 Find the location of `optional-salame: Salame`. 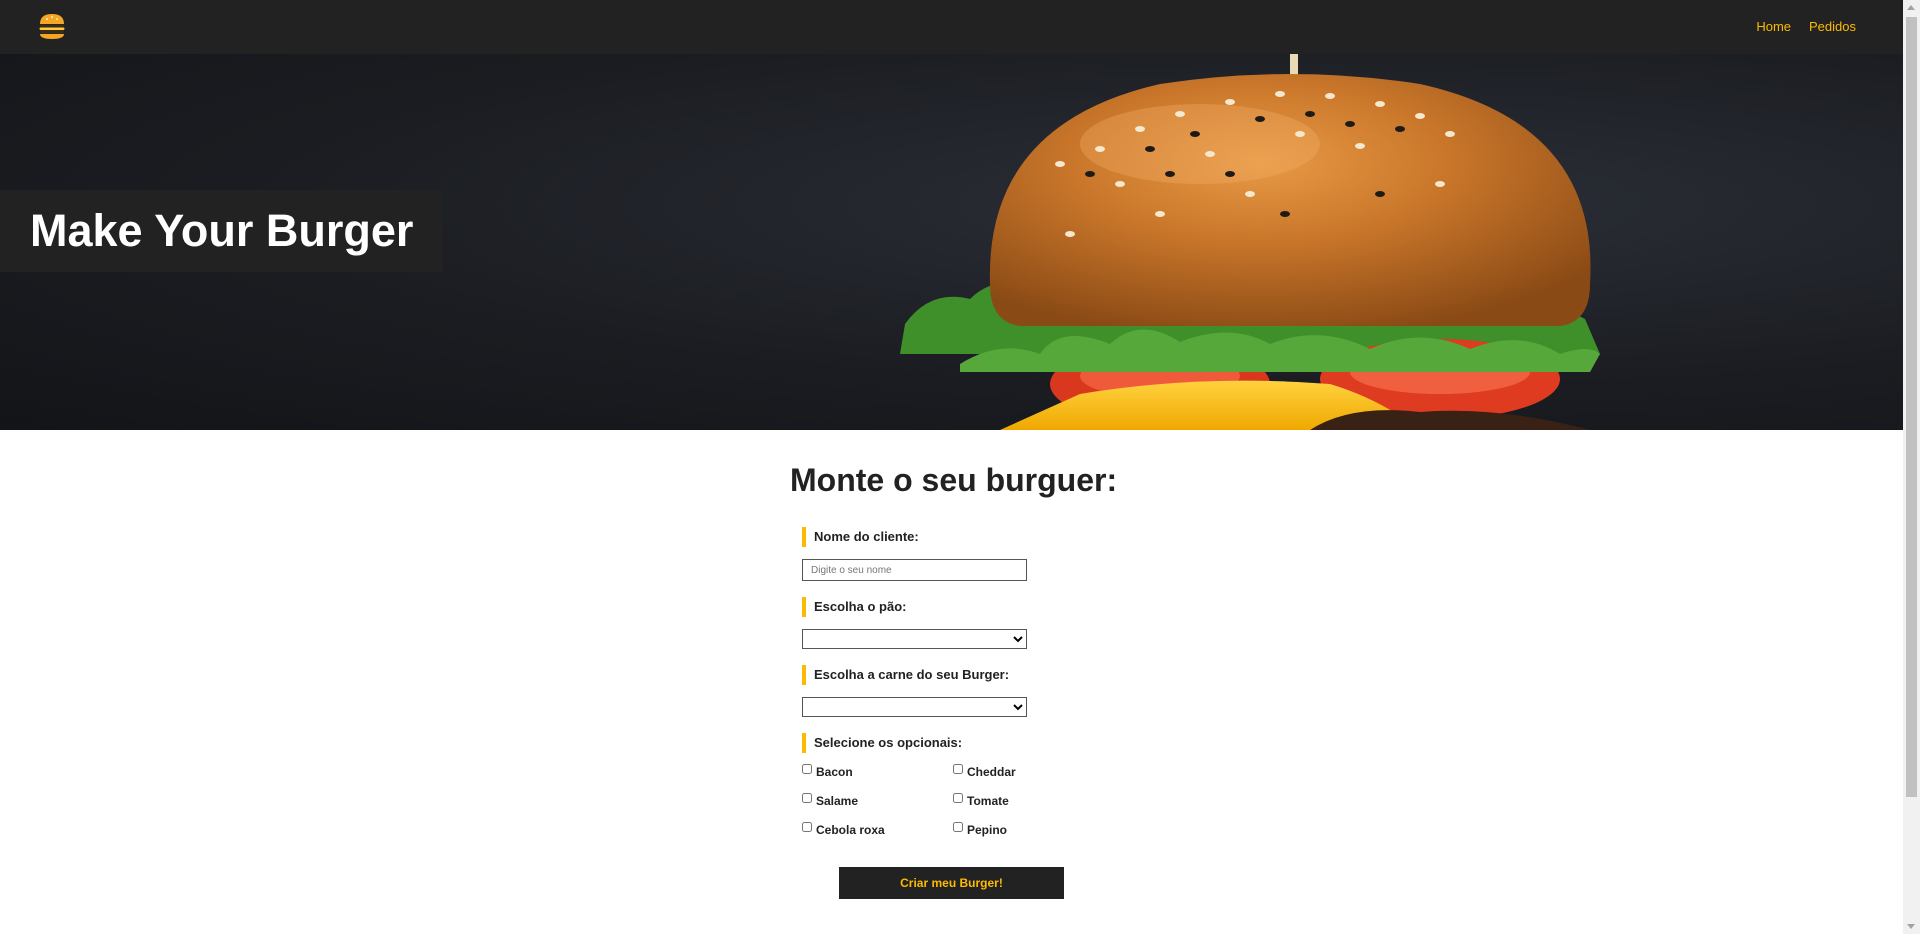

optional-salame: Salame is located at coordinates (830, 800).